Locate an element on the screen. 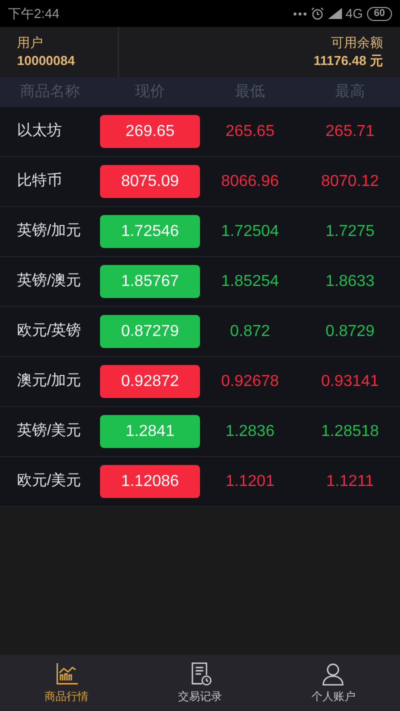  balance-amount: 11176.48 元 is located at coordinates (348, 61).